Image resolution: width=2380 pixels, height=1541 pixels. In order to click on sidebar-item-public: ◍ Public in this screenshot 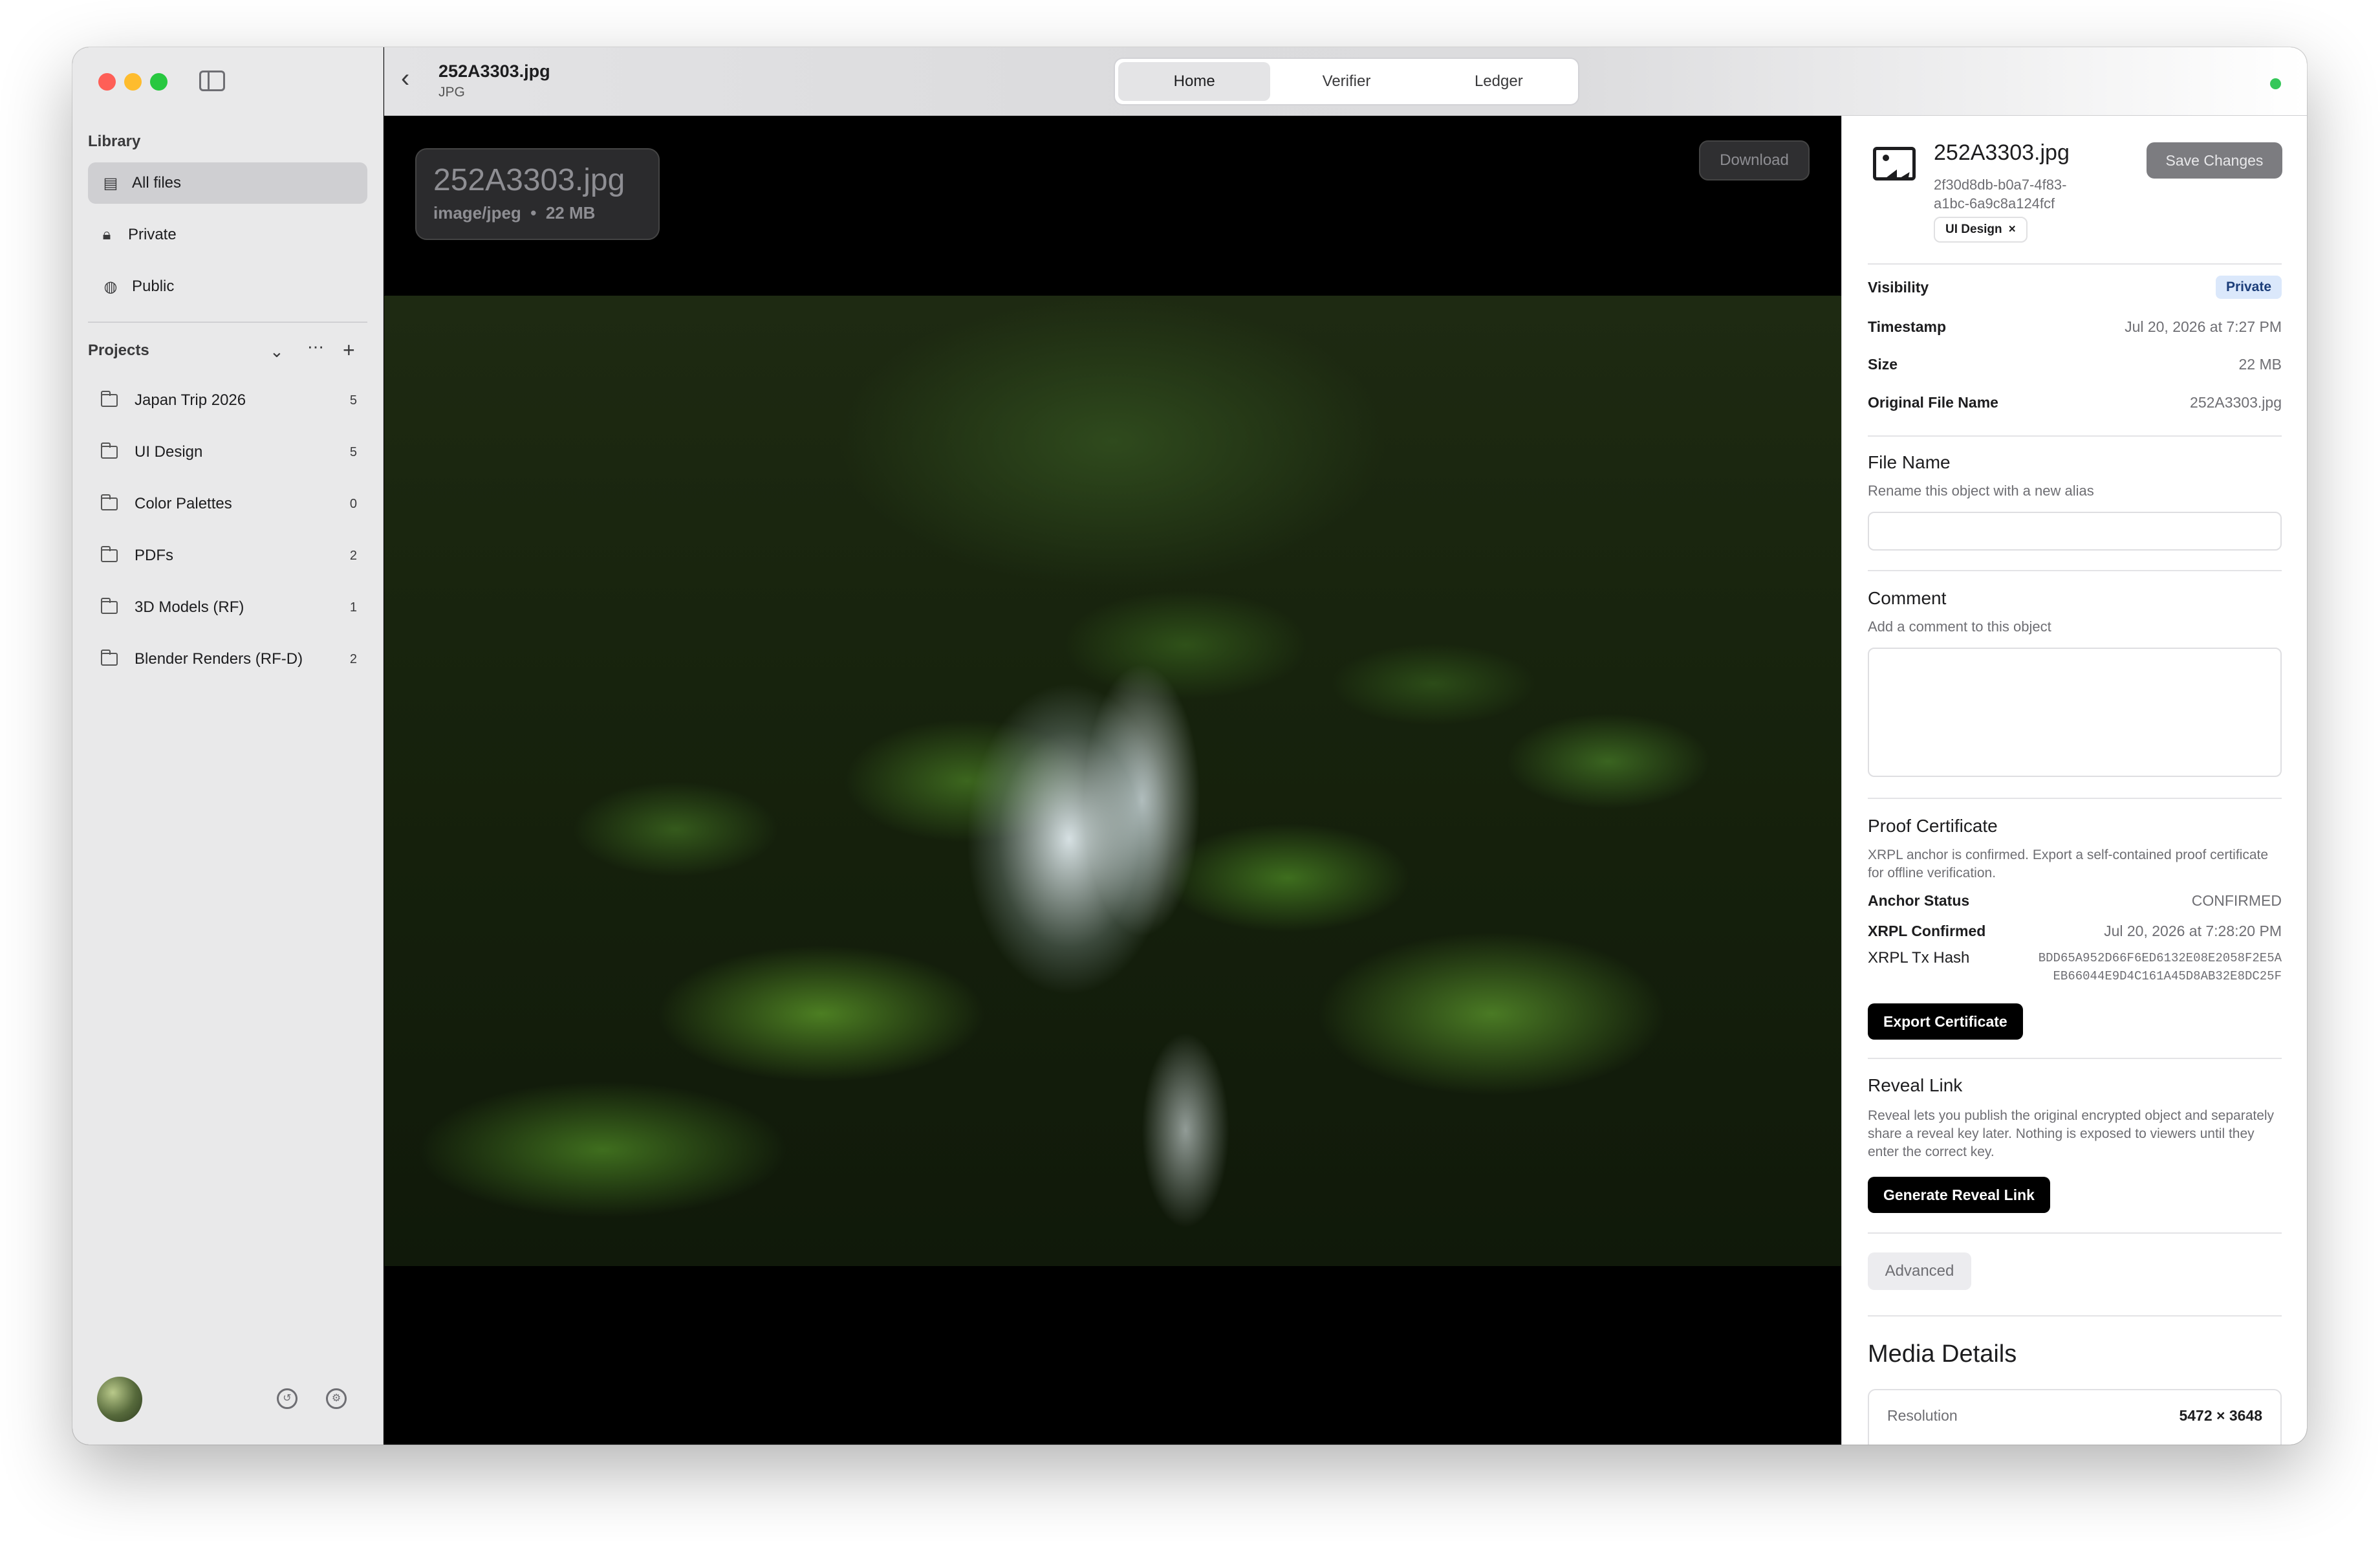, I will do `click(227, 286)`.